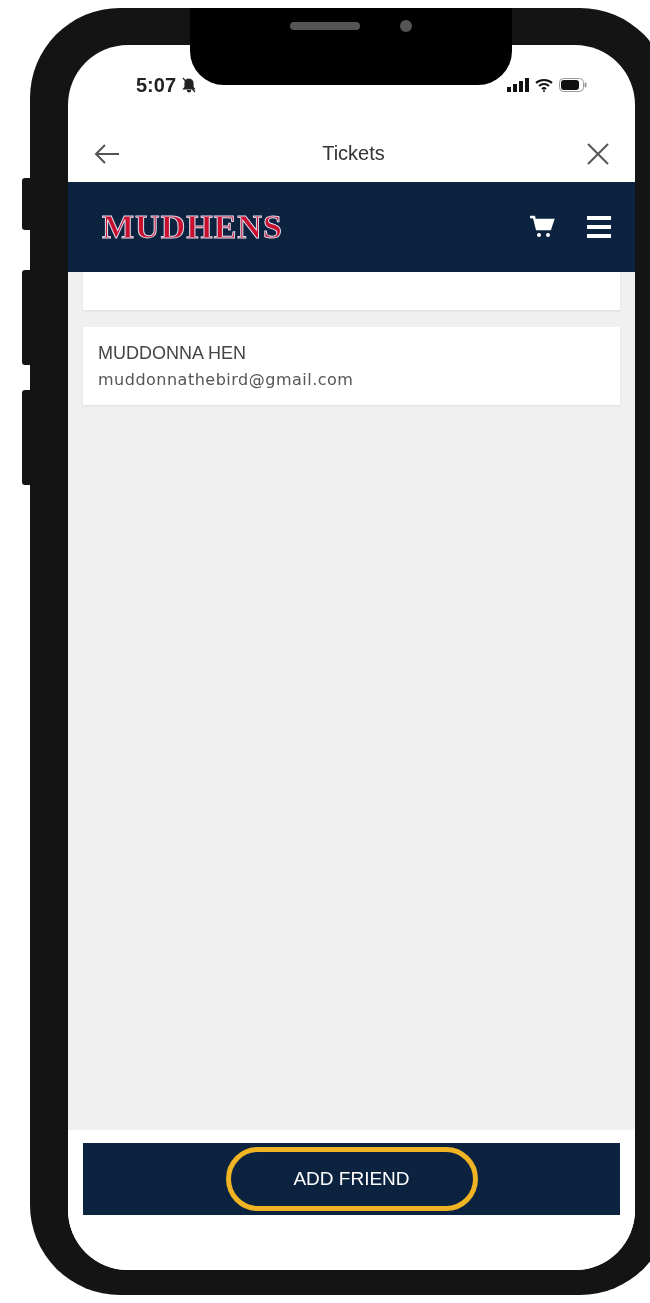 This screenshot has height=1303, width=650. Describe the element at coordinates (156, 85) in the screenshot. I see `status-time: 5:07` at that location.